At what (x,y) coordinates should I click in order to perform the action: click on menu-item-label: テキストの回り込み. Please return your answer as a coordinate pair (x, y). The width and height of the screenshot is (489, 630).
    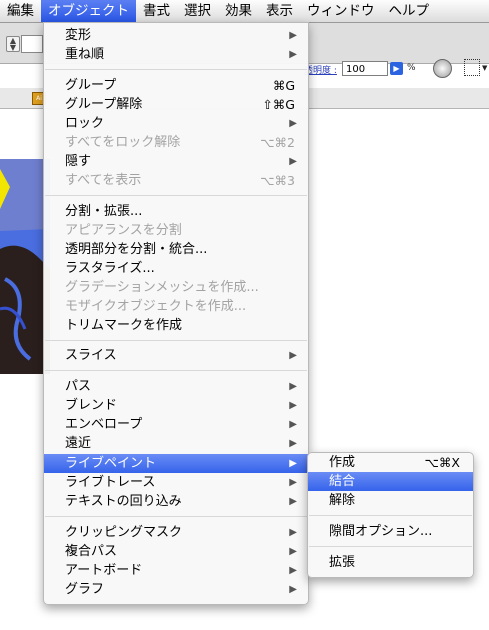
    Looking at the image, I should click on (123, 501).